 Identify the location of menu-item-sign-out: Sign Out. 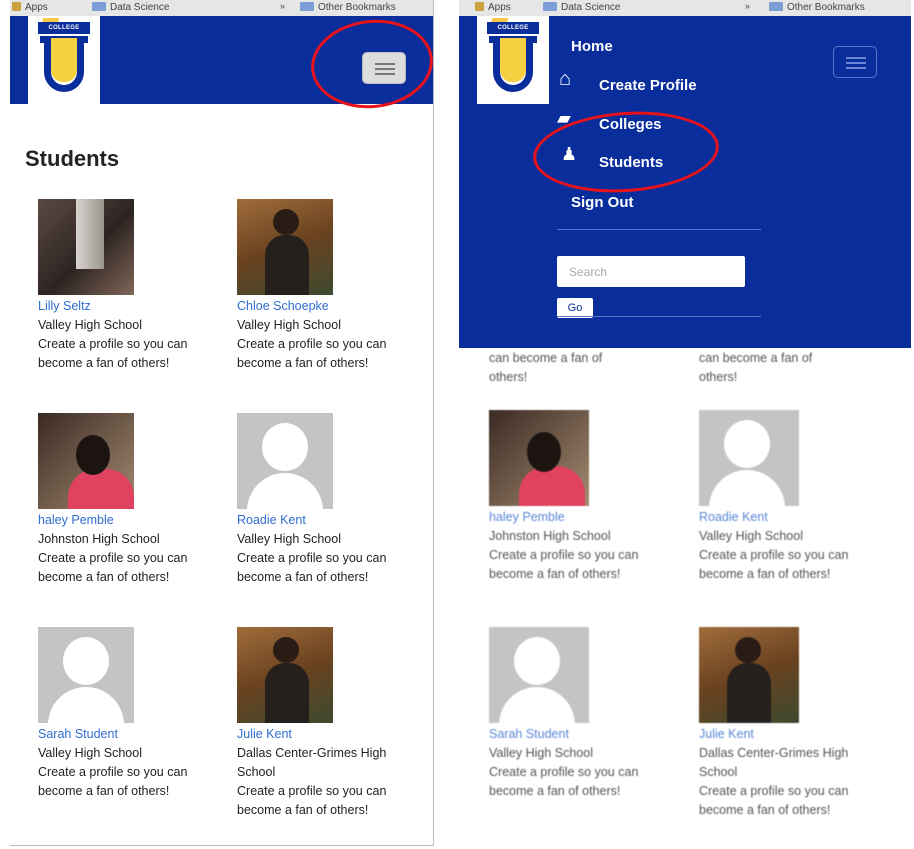
(602, 202).